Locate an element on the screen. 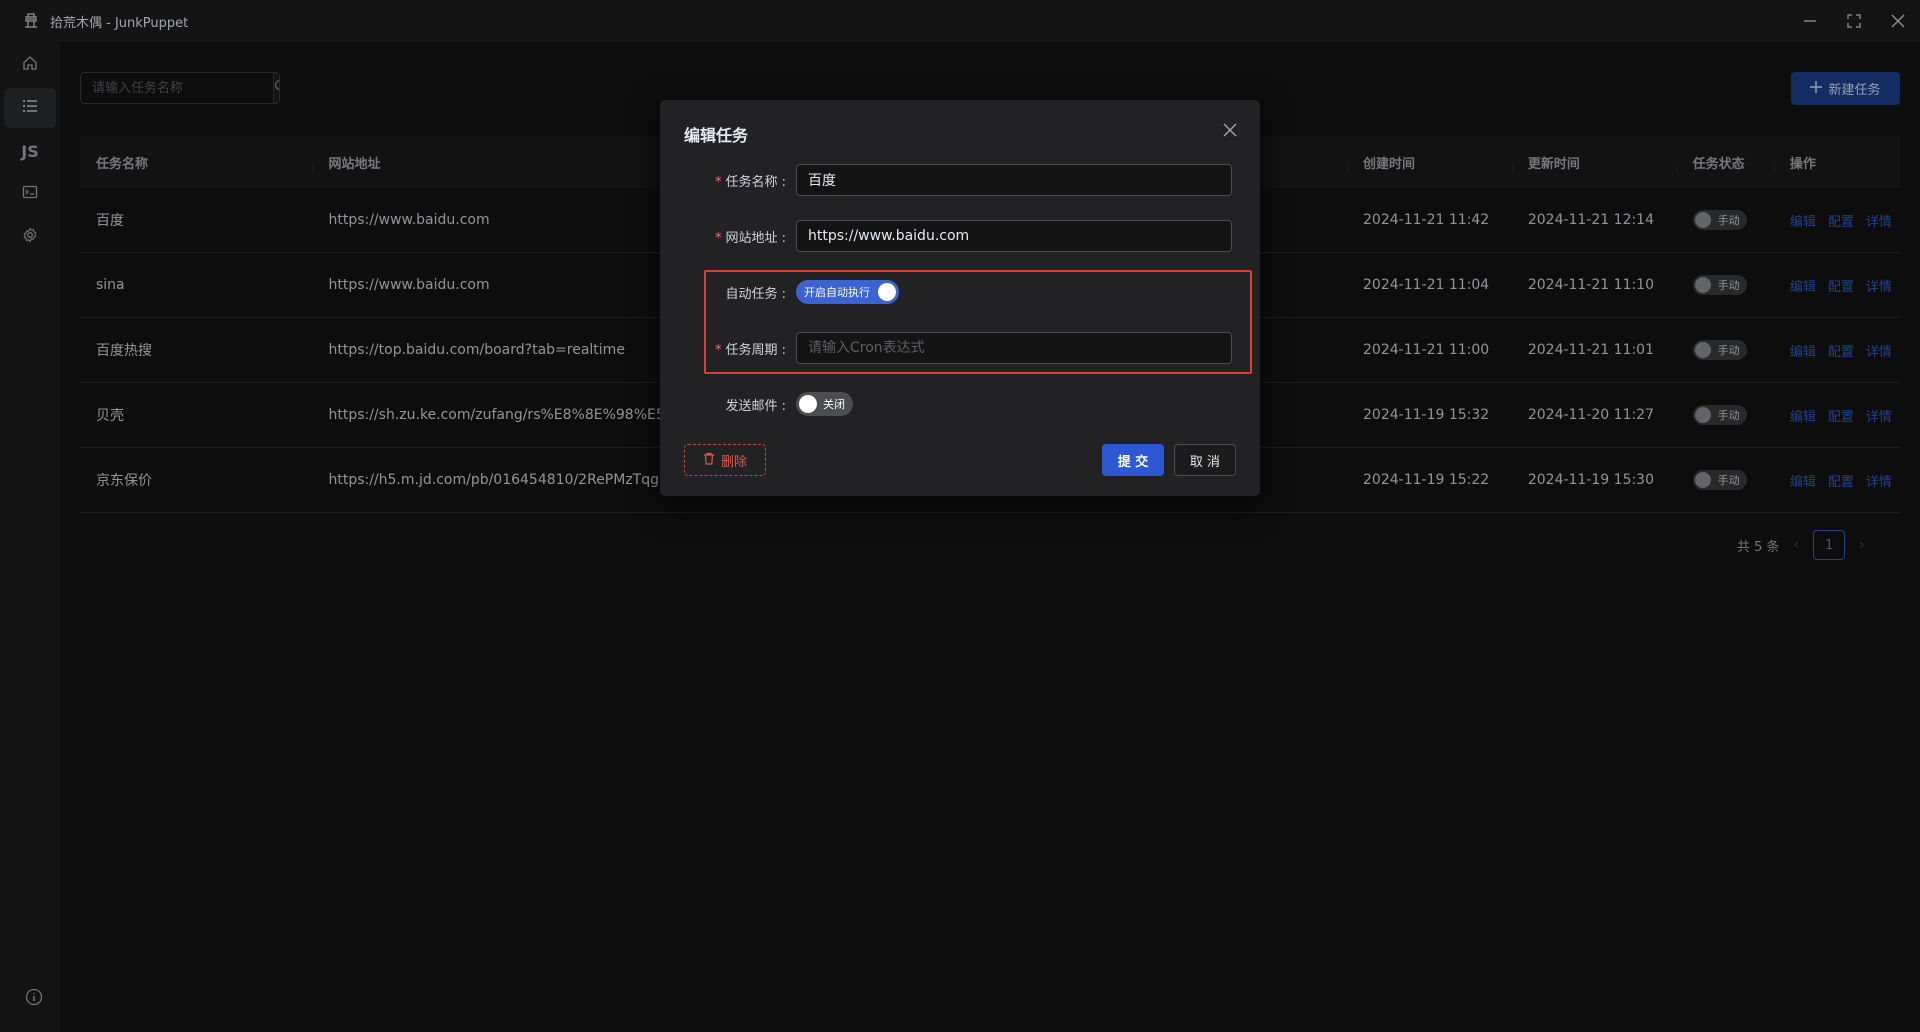 Image resolution: width=1920 pixels, height=1032 pixels. delete-label: 删除 is located at coordinates (733, 462).